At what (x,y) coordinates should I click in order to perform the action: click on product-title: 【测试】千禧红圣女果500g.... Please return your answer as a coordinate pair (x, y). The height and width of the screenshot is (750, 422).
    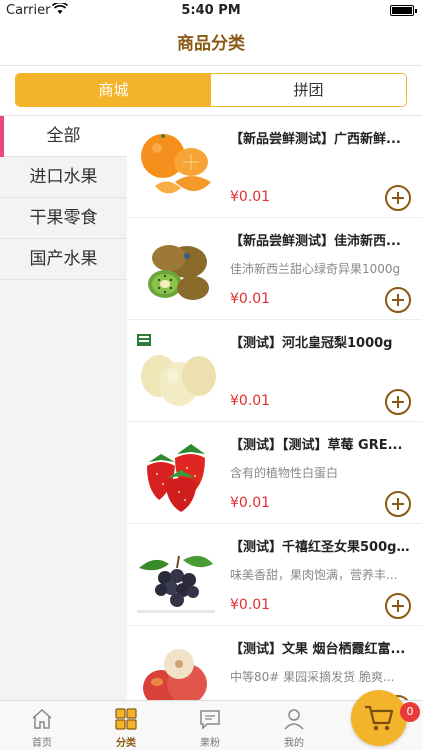
    Looking at the image, I should click on (320, 547).